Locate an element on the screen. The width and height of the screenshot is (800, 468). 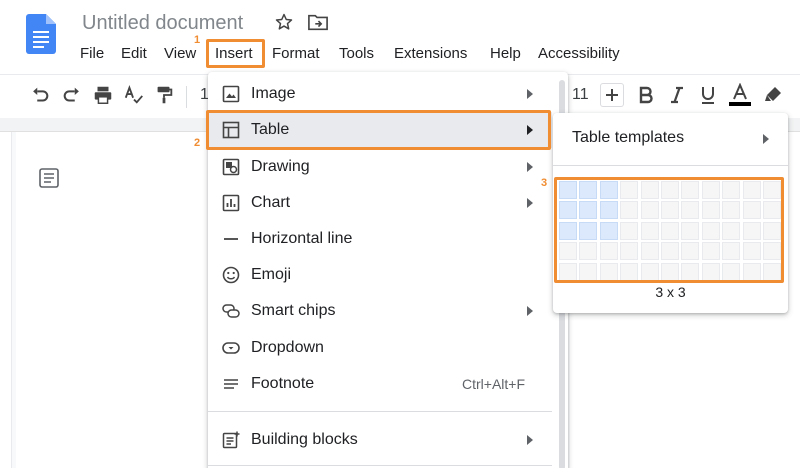
menu-item-dropdown: Dropdown is located at coordinates (380, 348).